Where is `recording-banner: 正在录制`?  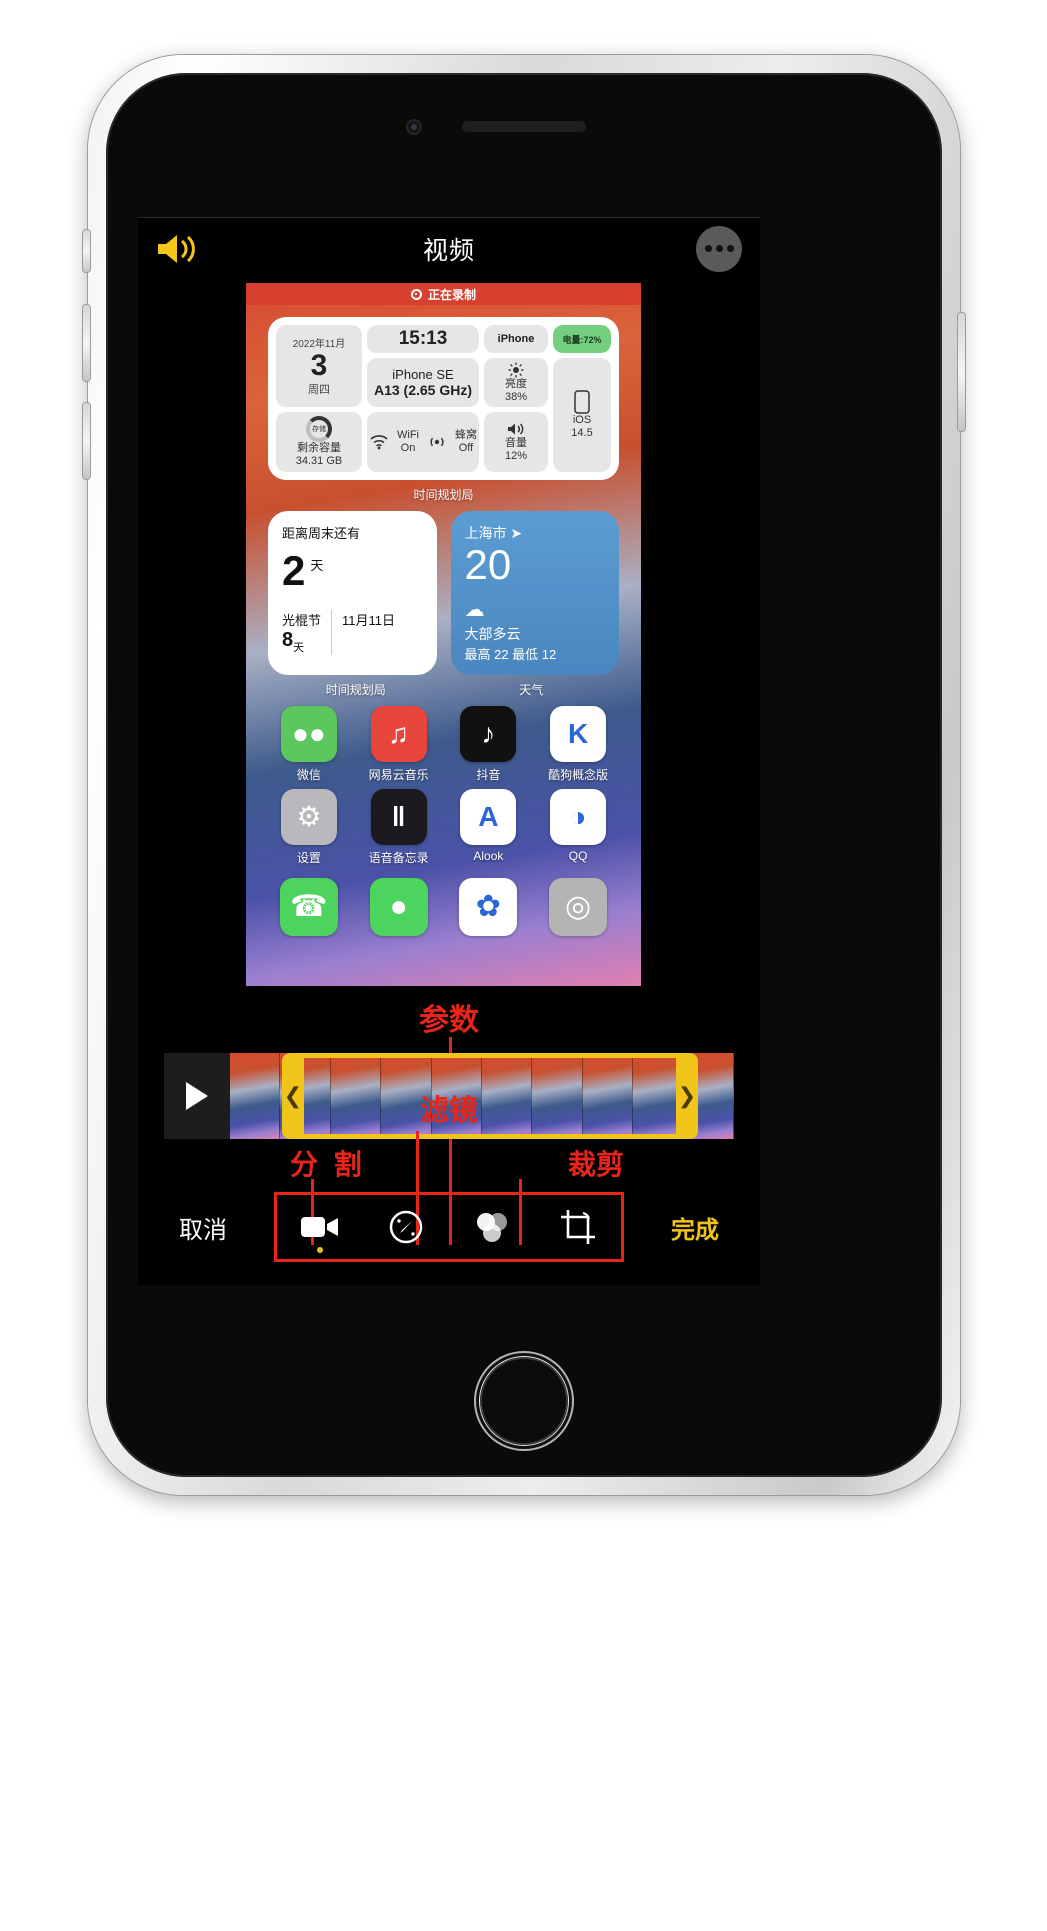
recording-banner: 正在录制 is located at coordinates (443, 294).